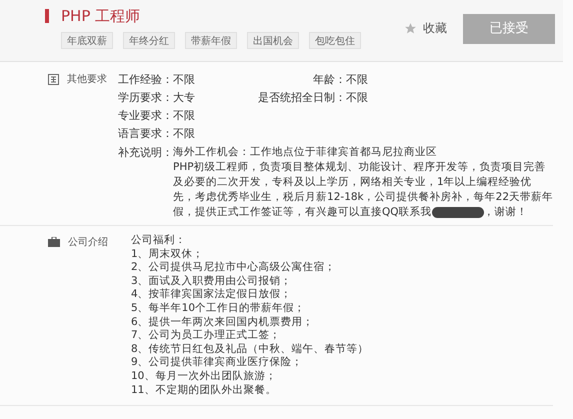 The height and width of the screenshot is (419, 573). I want to click on benefit-line: 9、公司提供菲律宾商业医疗保险；, so click(217, 363).